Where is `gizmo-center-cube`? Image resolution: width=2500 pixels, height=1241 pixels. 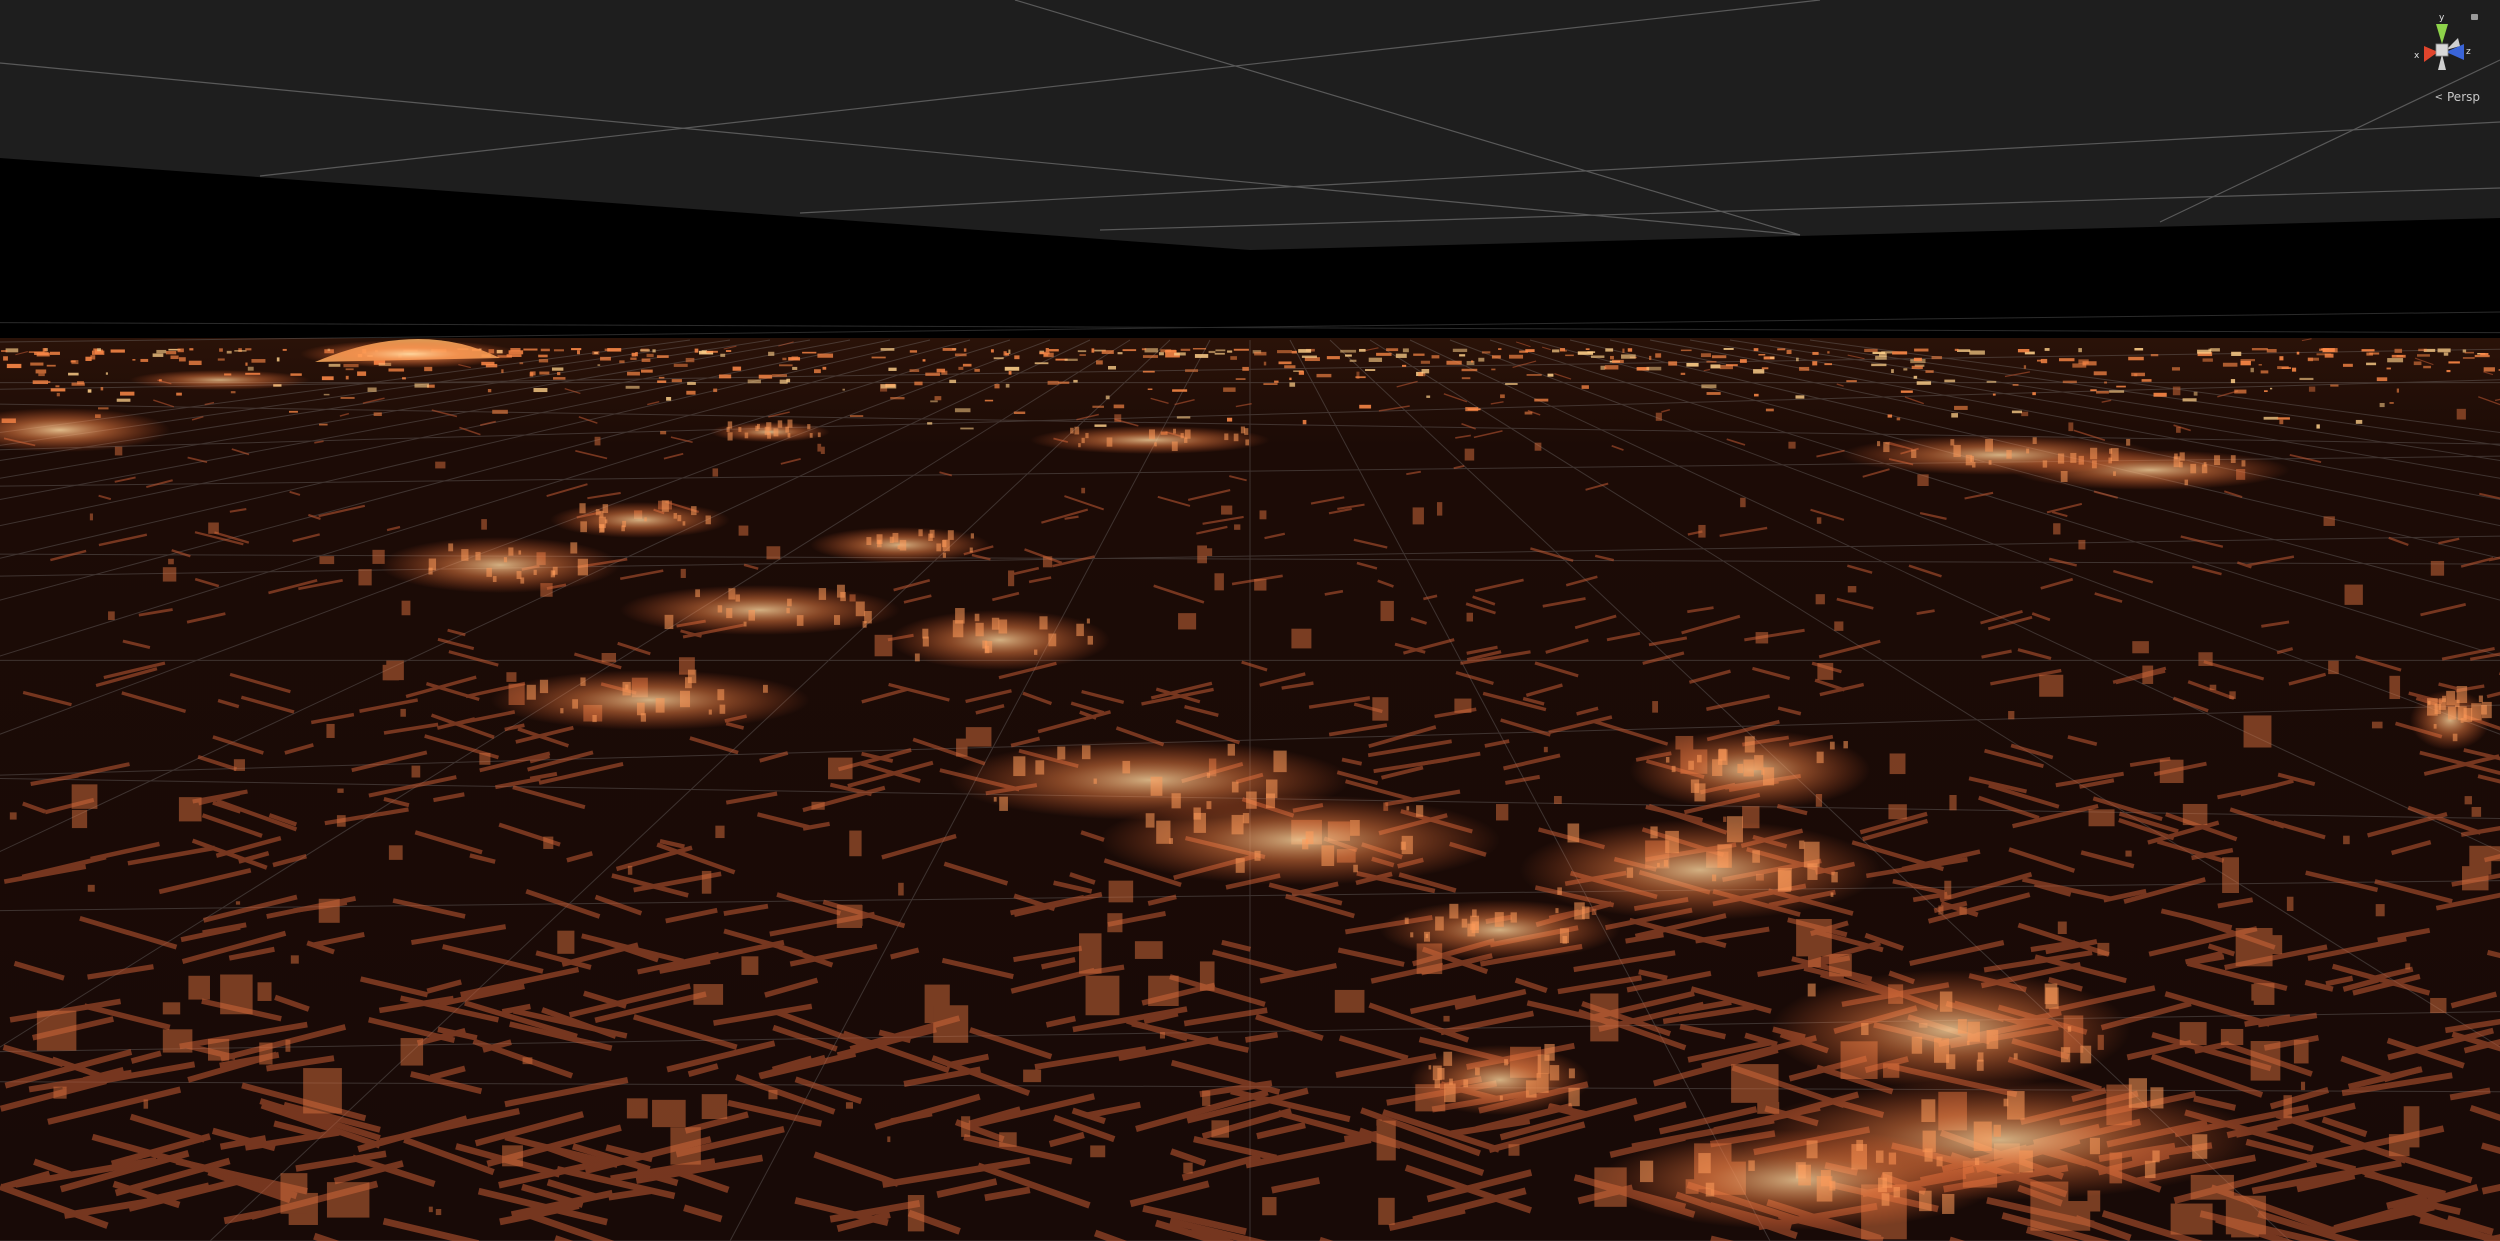 gizmo-center-cube is located at coordinates (2442, 50).